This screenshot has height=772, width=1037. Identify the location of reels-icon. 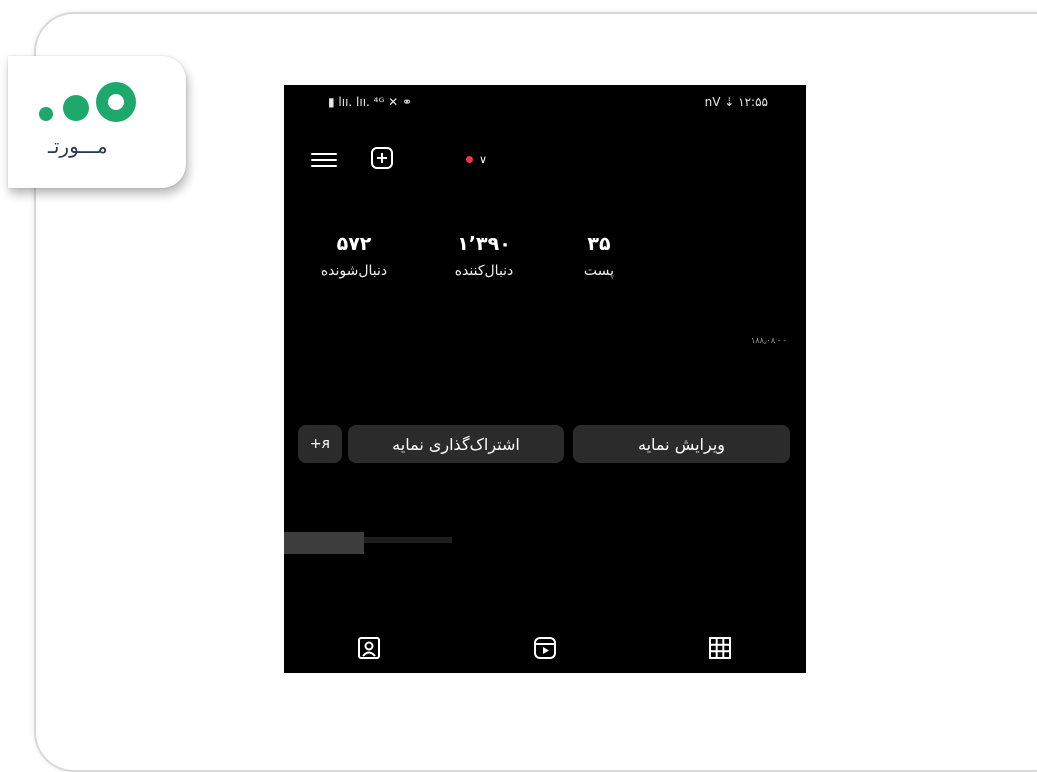
(545, 648).